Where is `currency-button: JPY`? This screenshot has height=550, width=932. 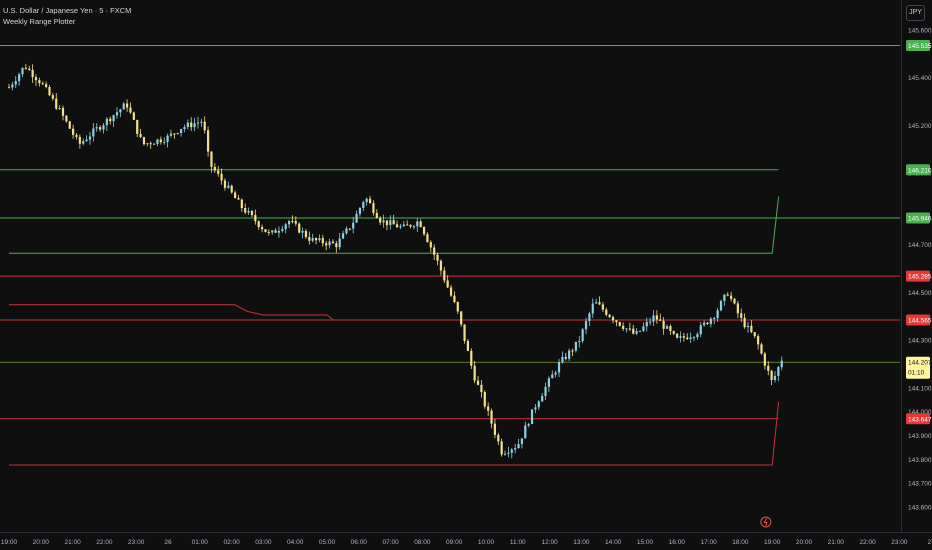 currency-button: JPY is located at coordinates (915, 13).